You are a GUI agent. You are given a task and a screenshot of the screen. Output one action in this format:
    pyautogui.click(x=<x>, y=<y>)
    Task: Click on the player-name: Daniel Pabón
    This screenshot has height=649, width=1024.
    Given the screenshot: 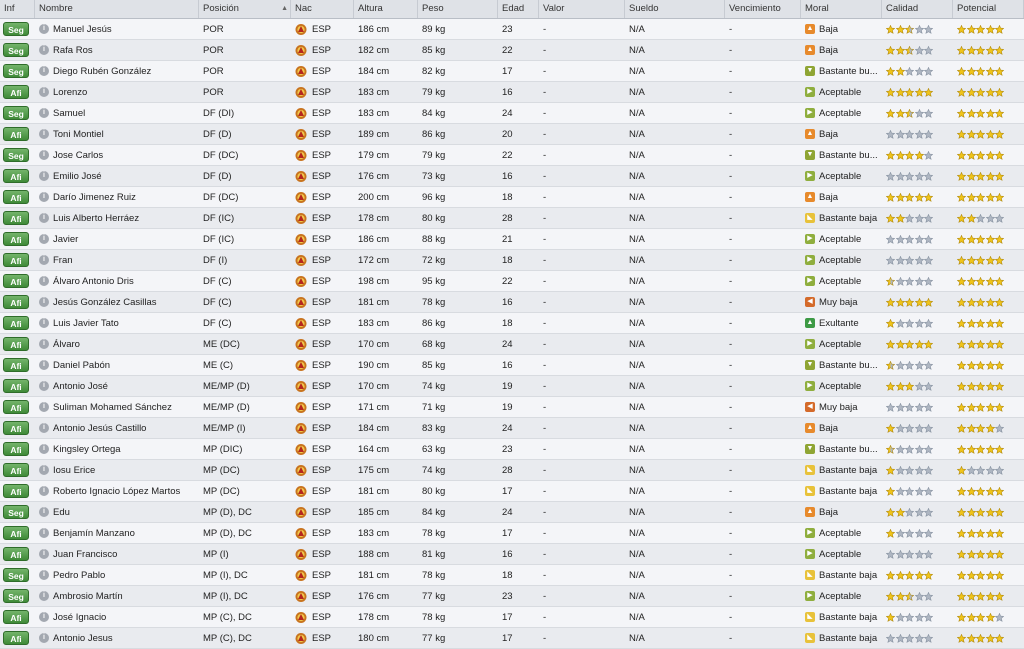 What is the action you would take?
    pyautogui.click(x=81, y=365)
    